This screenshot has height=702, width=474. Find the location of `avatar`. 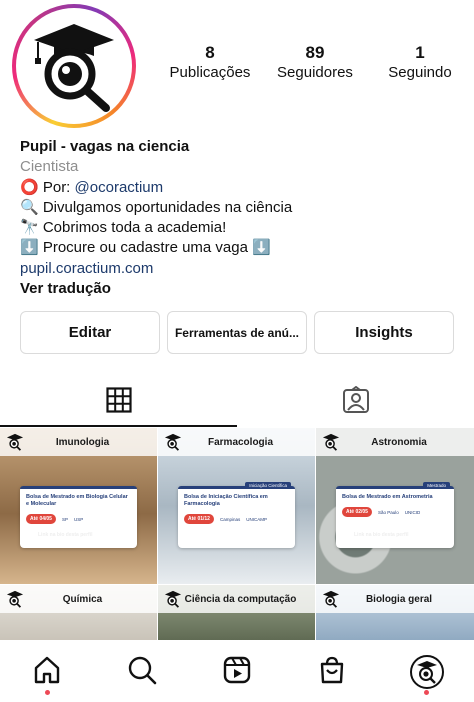

avatar is located at coordinates (74, 66).